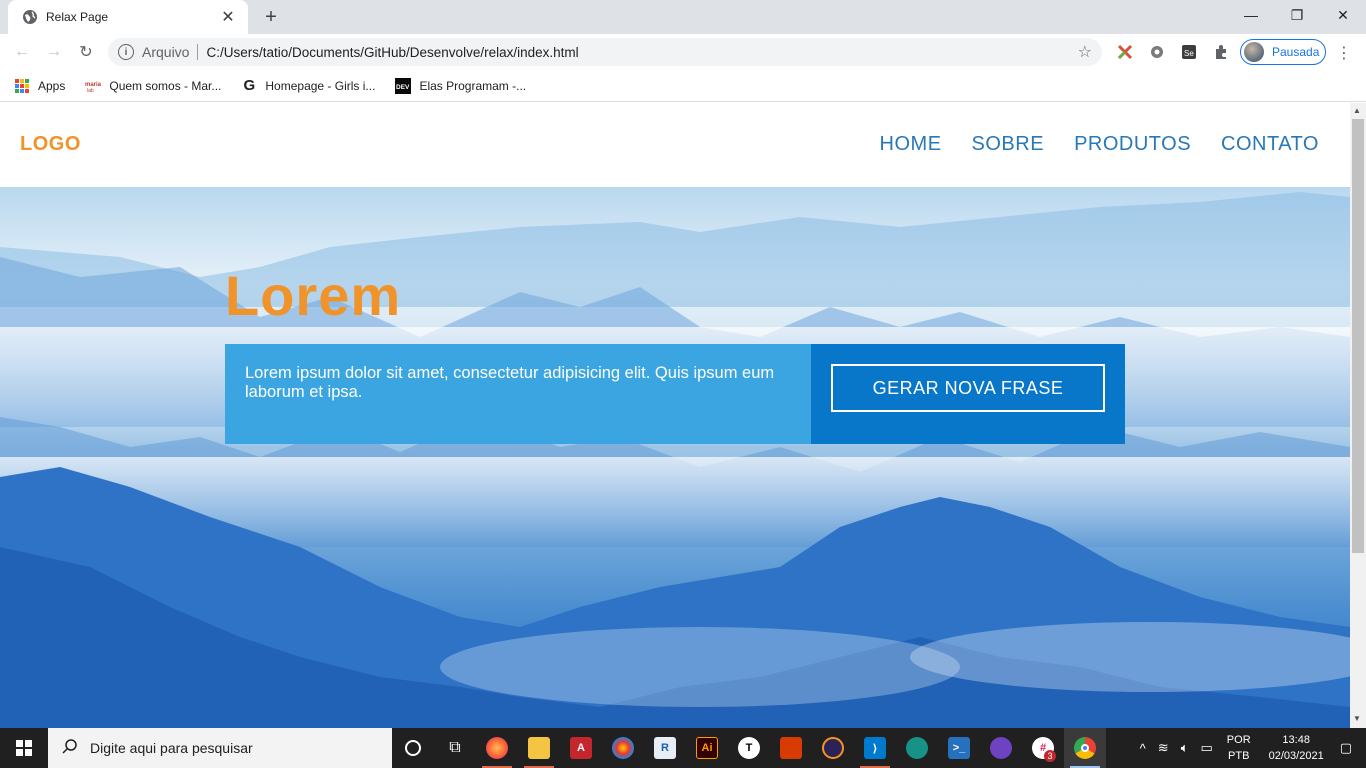  What do you see at coordinates (1358, 336) in the screenshot?
I see `scroll-thumb` at bounding box center [1358, 336].